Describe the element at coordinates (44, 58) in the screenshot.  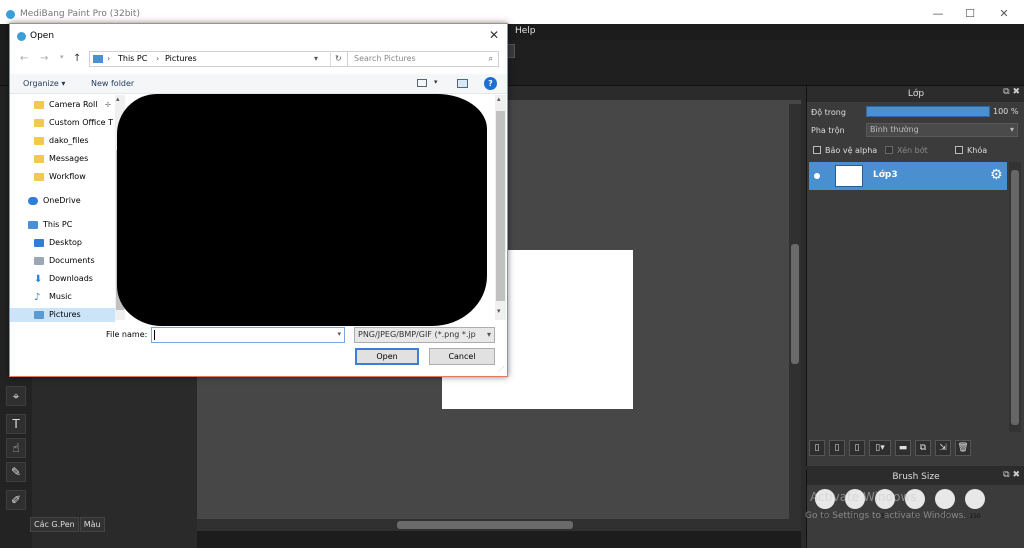
I see `forward-arrow-icon: →` at that location.